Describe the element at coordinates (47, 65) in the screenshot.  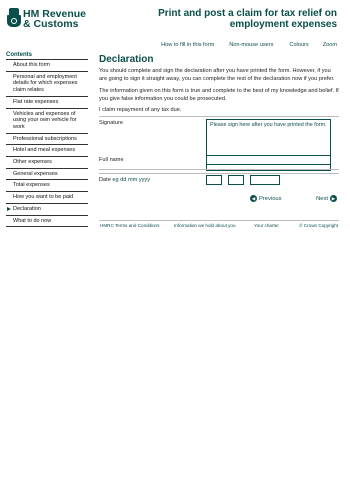
I see `sidebar-item-about-this-form: About this form` at that location.